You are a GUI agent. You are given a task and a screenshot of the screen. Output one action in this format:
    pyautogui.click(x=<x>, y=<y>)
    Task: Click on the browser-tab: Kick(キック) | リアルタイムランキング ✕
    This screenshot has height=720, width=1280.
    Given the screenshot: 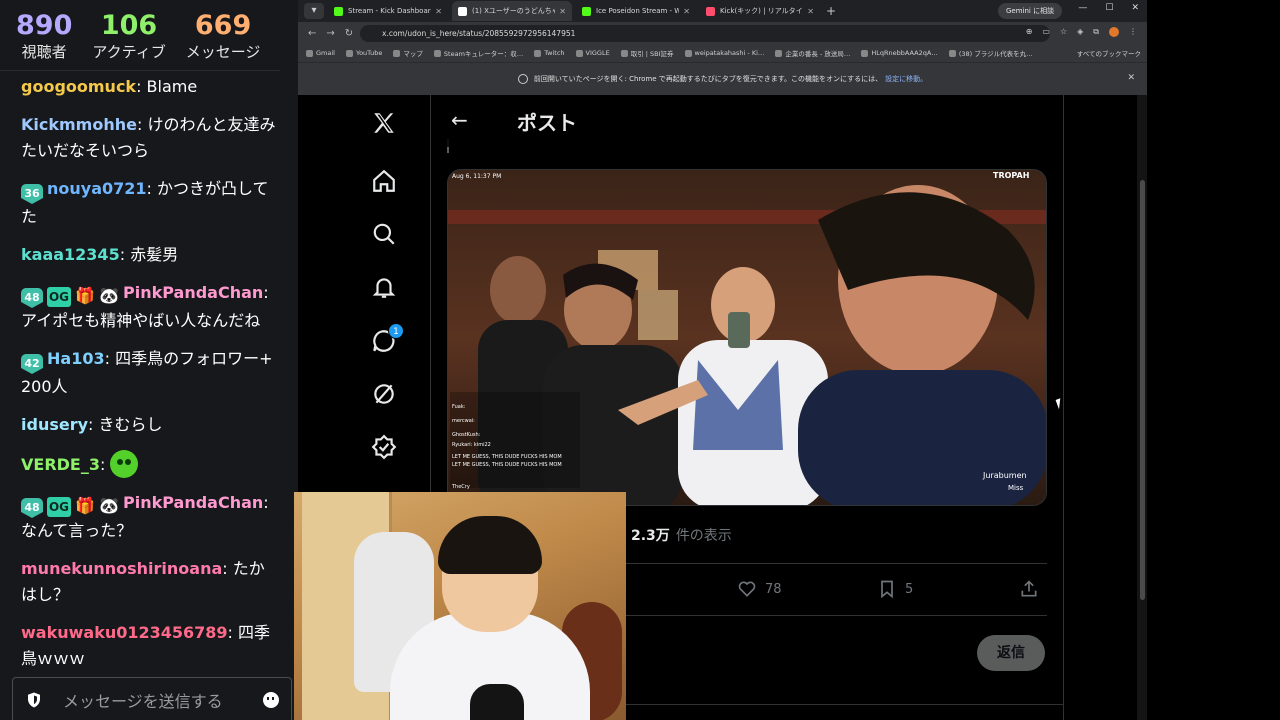 What is the action you would take?
    pyautogui.click(x=760, y=11)
    